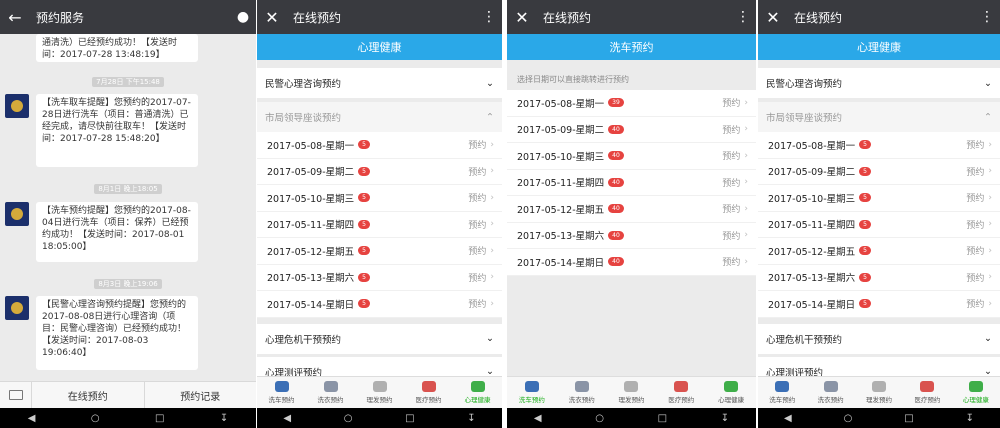  Describe the element at coordinates (812, 279) in the screenshot. I see `date-label: 2017-05-13-星期六` at that location.